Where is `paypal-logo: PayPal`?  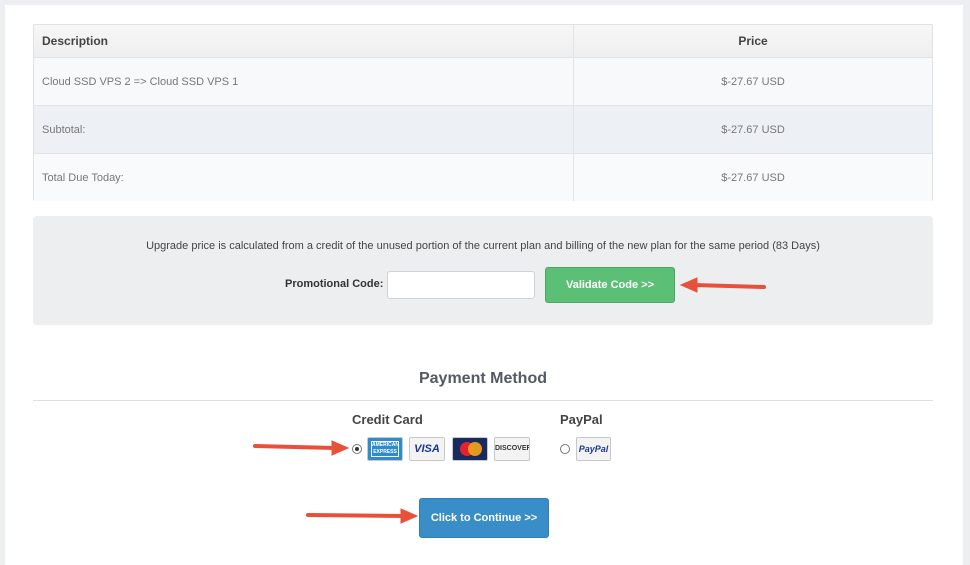 paypal-logo: PayPal is located at coordinates (593, 449).